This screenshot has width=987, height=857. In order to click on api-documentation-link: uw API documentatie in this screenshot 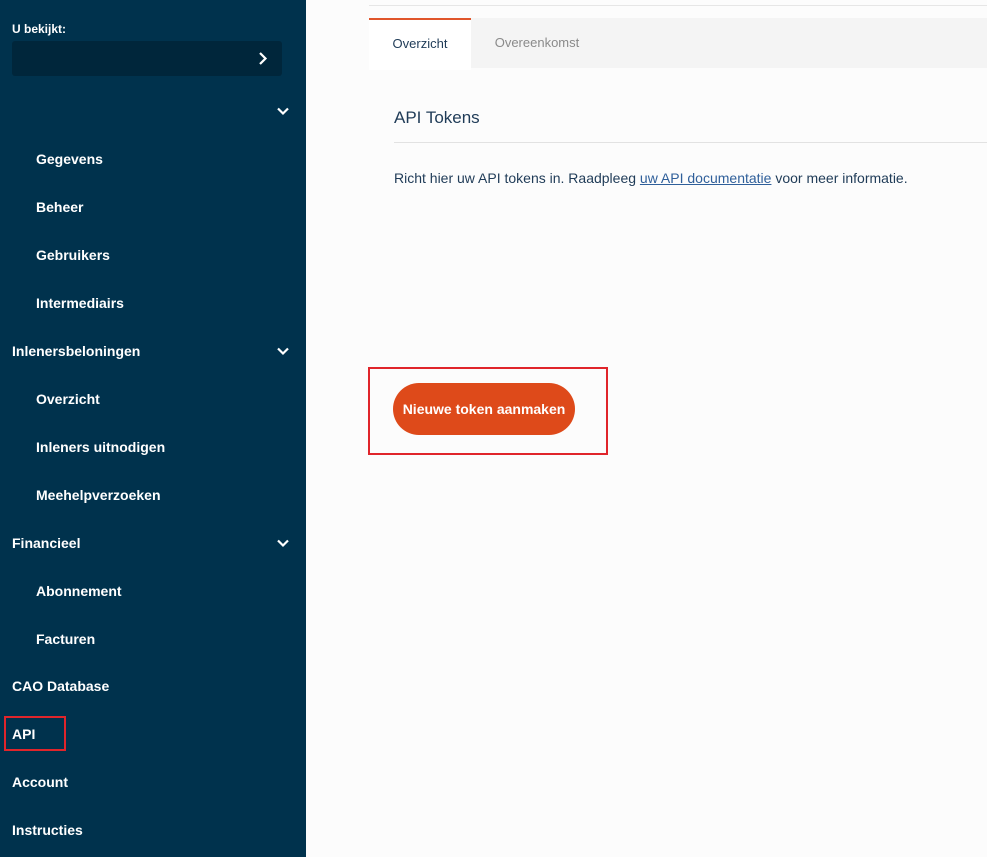, I will do `click(706, 178)`.